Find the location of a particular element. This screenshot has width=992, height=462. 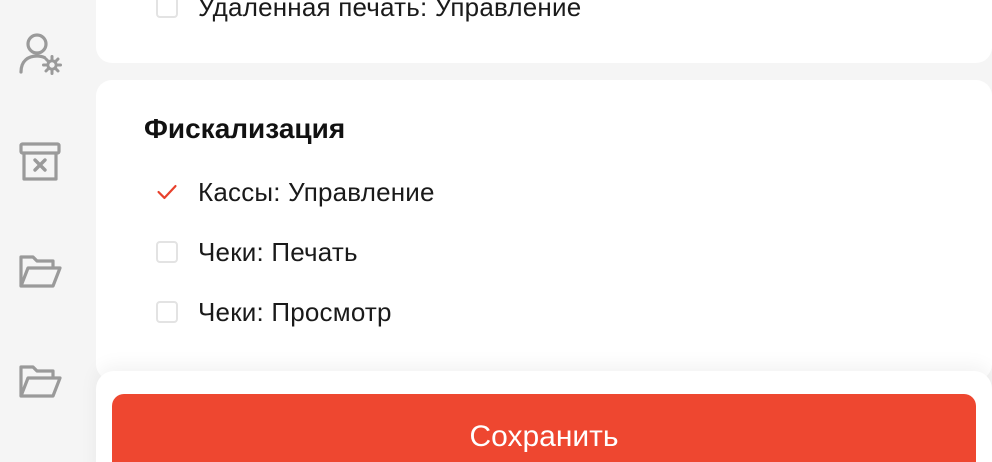

permission-receipts-print: Чеки: Печать is located at coordinates (257, 252).